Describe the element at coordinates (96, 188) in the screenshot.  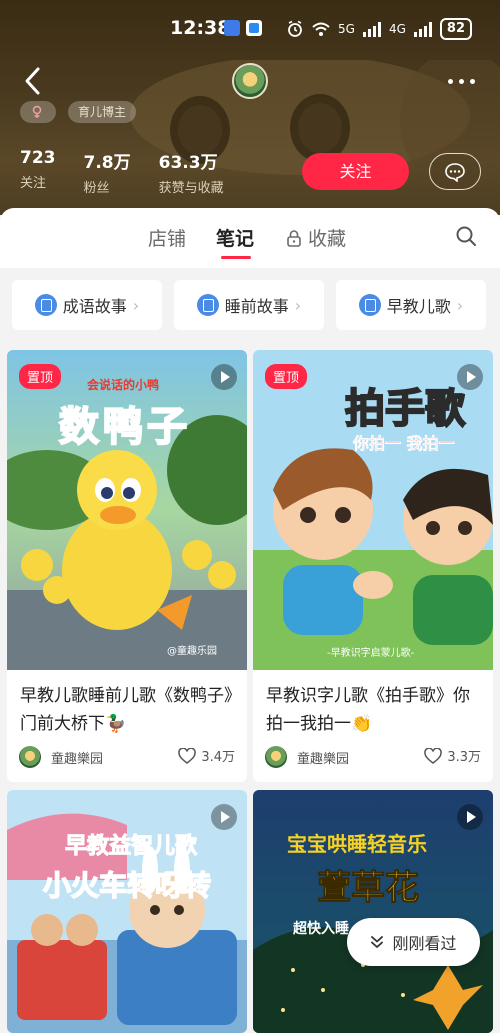
I see `stat-label: 粉丝` at that location.